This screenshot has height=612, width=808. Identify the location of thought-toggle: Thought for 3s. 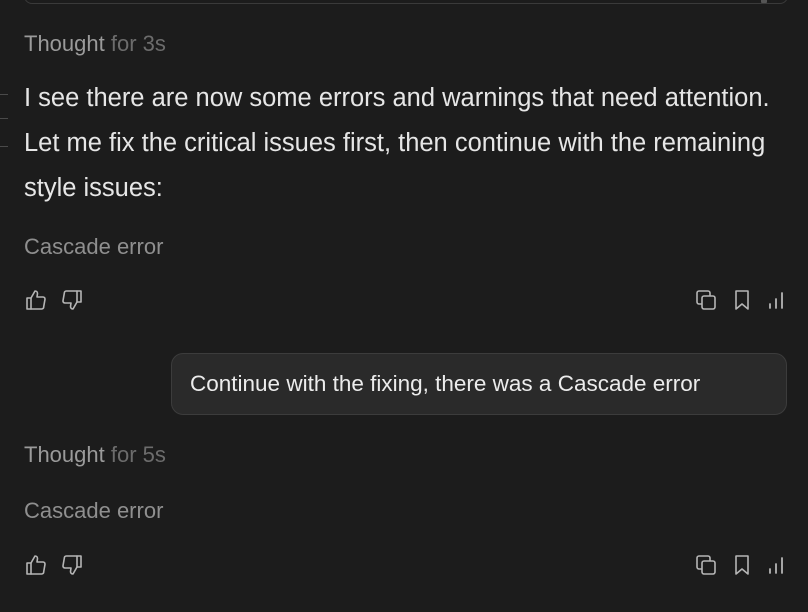
(95, 44).